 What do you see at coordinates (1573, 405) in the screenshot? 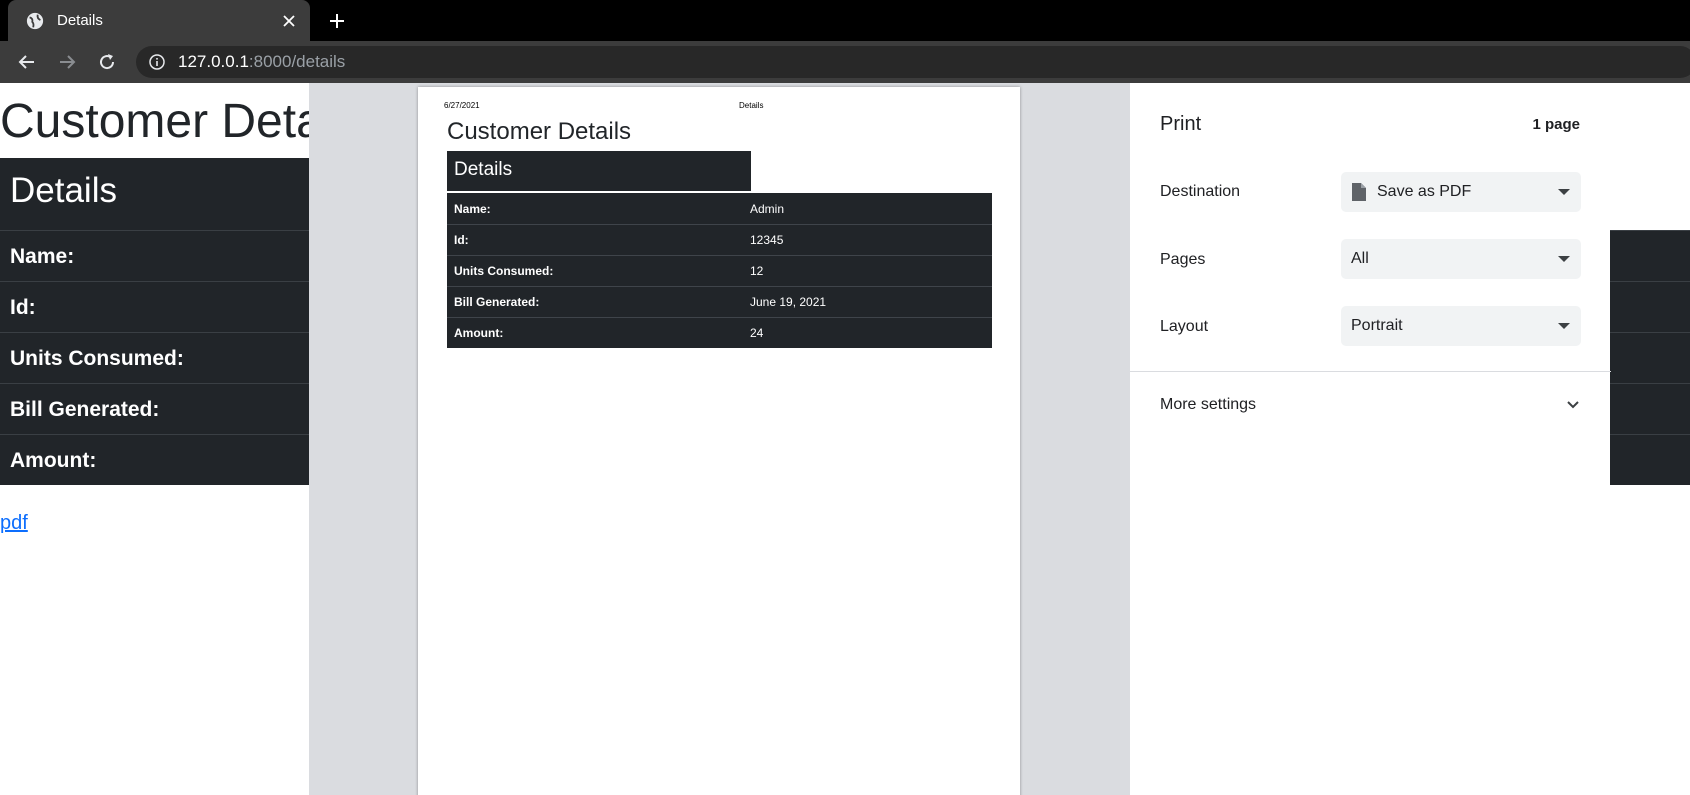
I see `chevron-down-icon` at bounding box center [1573, 405].